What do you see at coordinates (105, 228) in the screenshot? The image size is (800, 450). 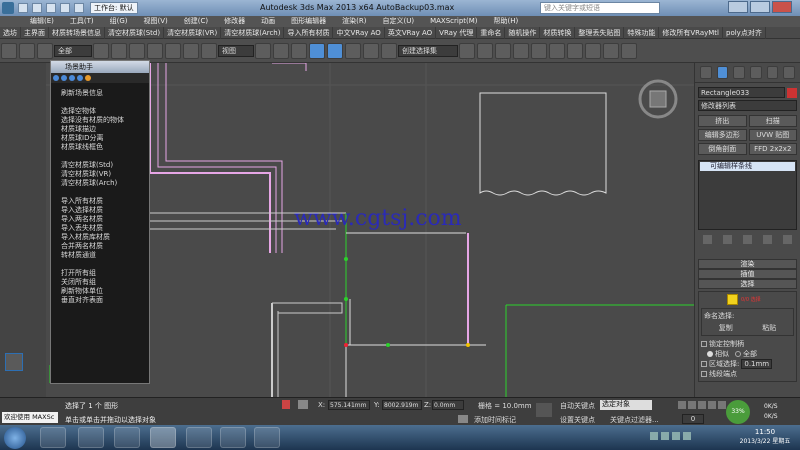 I see `helper-item: 导入丢失材质` at bounding box center [105, 228].